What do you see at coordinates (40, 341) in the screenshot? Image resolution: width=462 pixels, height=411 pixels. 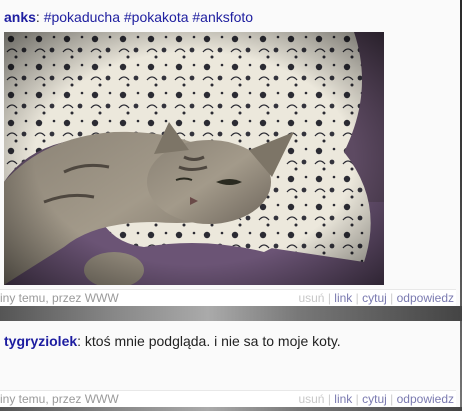 I see `author-link: tygryziolek` at bounding box center [40, 341].